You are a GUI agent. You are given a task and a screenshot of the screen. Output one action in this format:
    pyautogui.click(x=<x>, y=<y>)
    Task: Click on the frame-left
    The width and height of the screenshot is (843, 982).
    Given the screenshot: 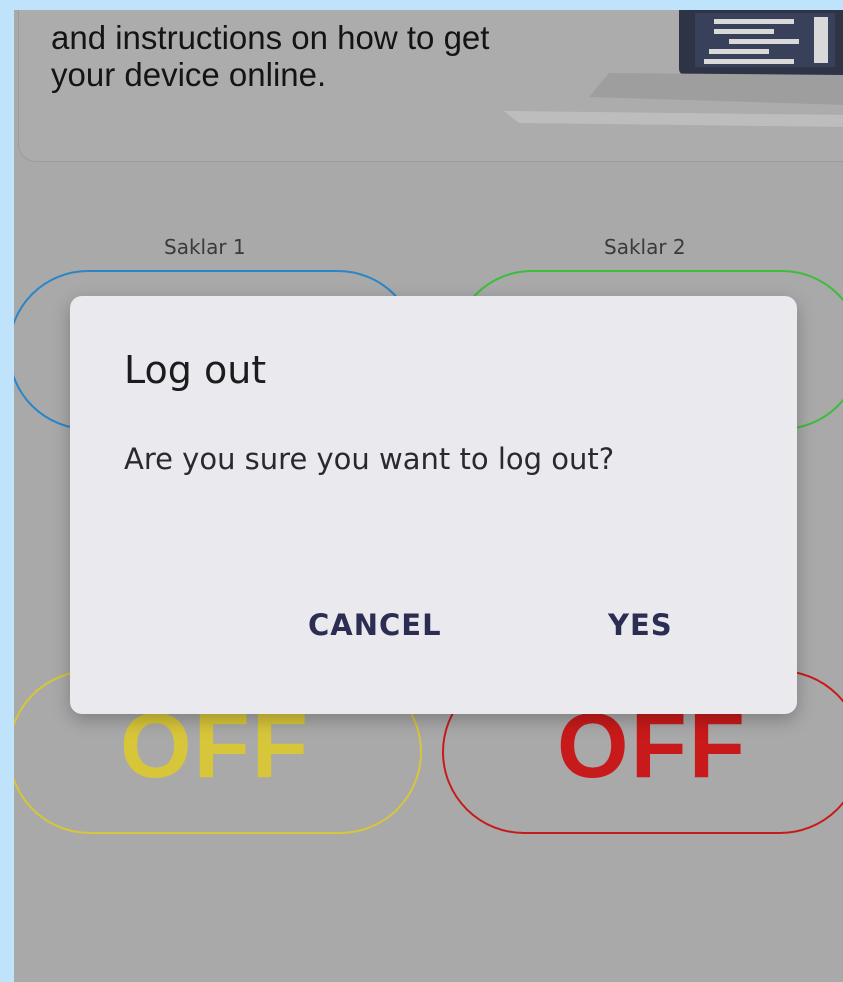 What is the action you would take?
    pyautogui.click(x=7, y=491)
    